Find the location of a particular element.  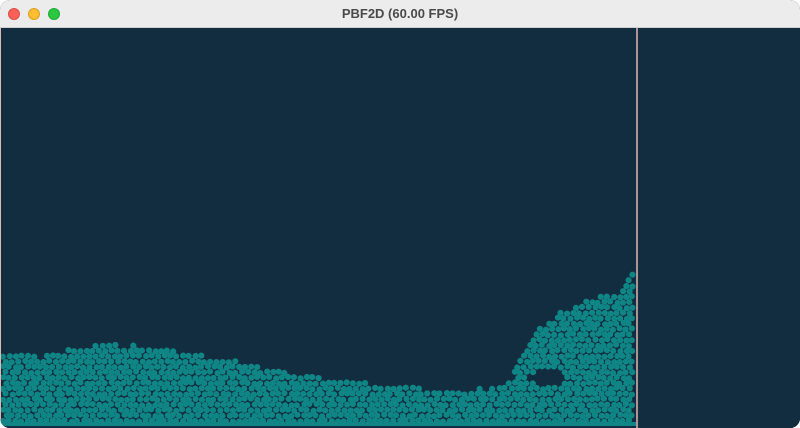

title-bar: PBF2D (60.00 FPS) is located at coordinates (400, 14).